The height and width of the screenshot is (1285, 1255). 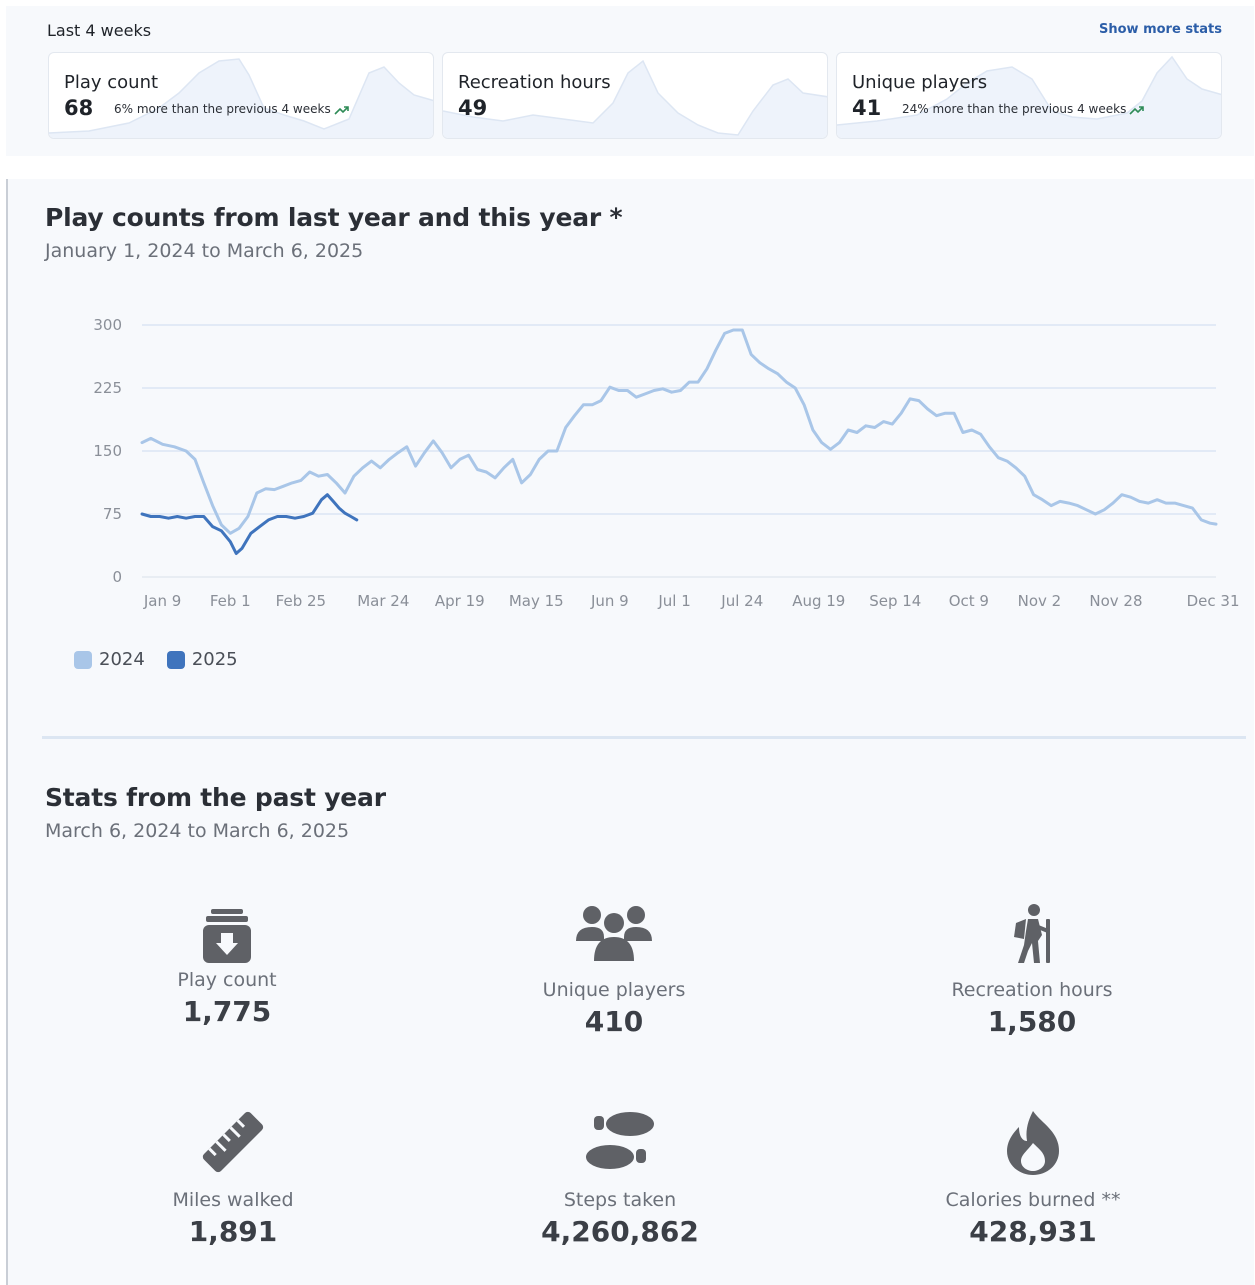 I want to click on comparison-text: 6% more than the previous 4 weeks, so click(x=222, y=109).